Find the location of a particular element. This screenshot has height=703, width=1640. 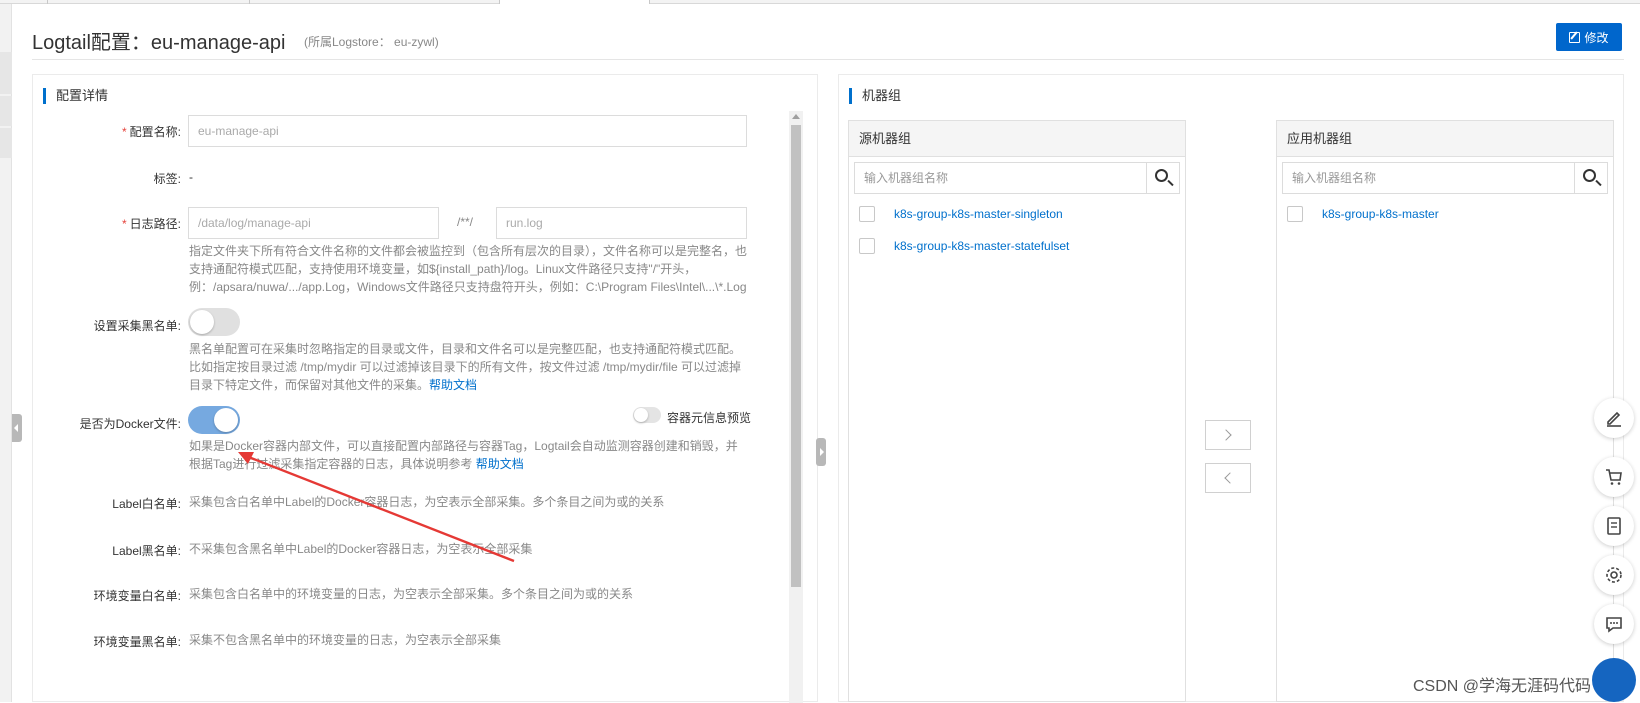

watermark: CSDN @学海无涯码代码 is located at coordinates (1502, 686).